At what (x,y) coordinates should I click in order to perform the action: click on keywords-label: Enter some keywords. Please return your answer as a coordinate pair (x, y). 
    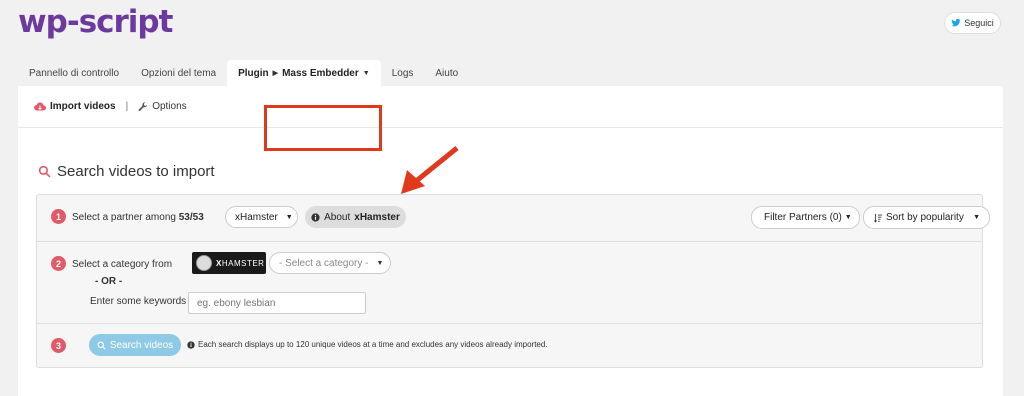
    Looking at the image, I should click on (138, 301).